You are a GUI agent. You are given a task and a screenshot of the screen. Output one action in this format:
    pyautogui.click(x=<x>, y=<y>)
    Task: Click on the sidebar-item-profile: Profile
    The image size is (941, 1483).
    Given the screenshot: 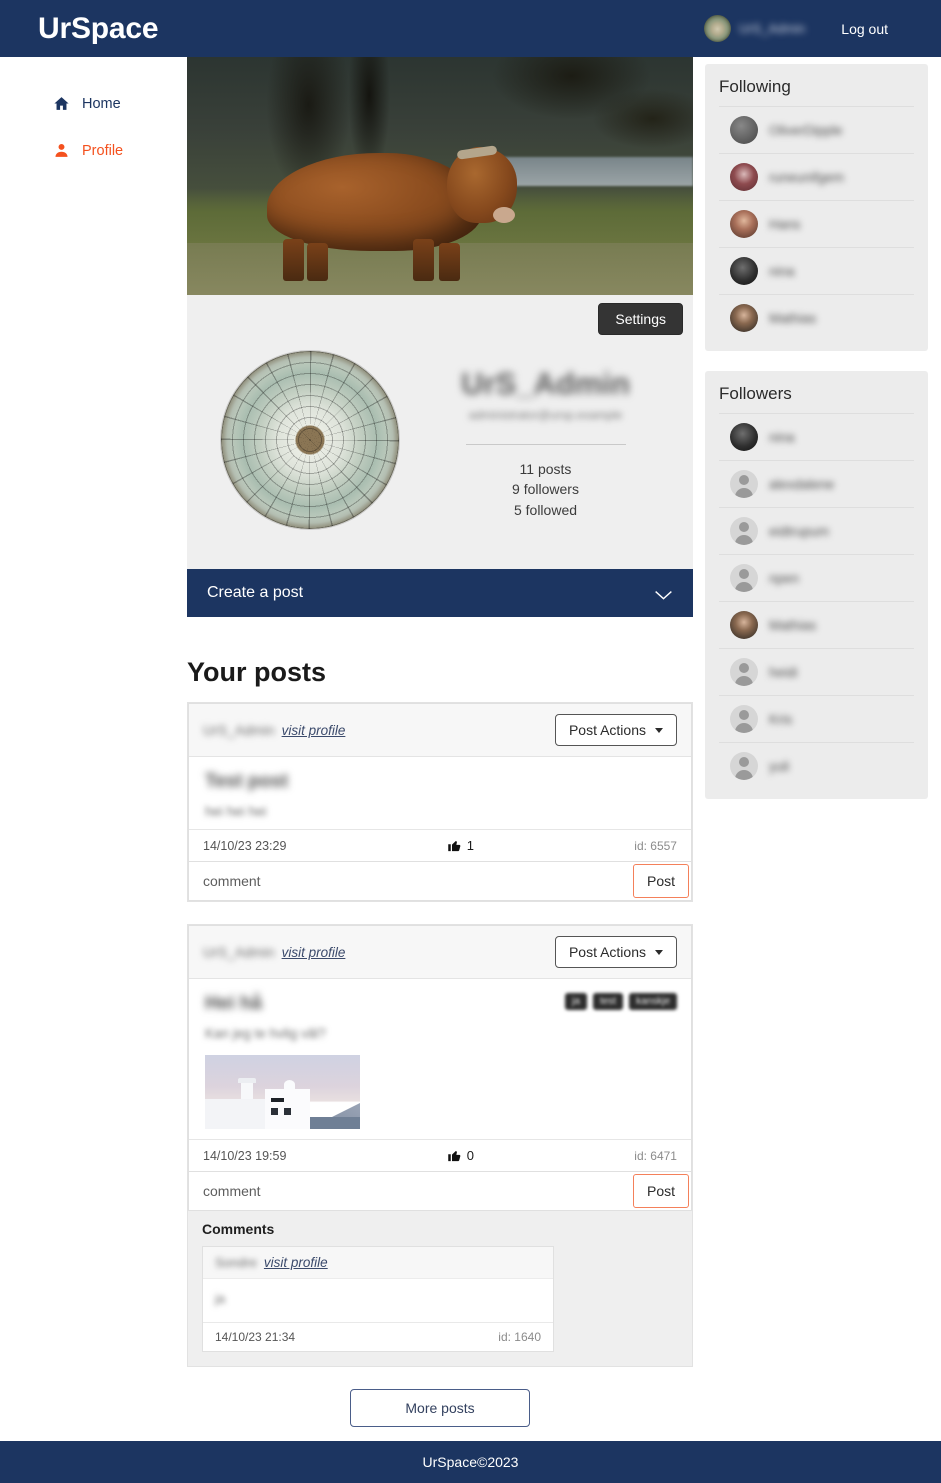 What is the action you would take?
    pyautogui.click(x=93, y=150)
    